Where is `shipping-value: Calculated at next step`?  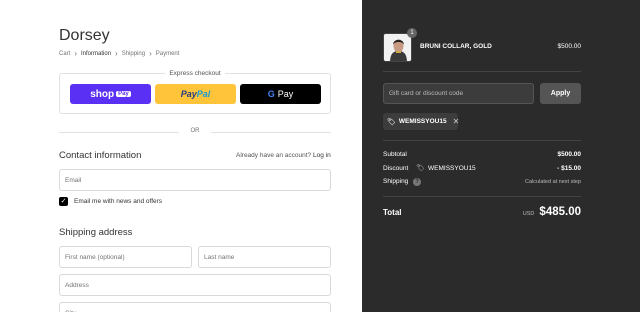
shipping-value: Calculated at next step is located at coordinates (553, 182).